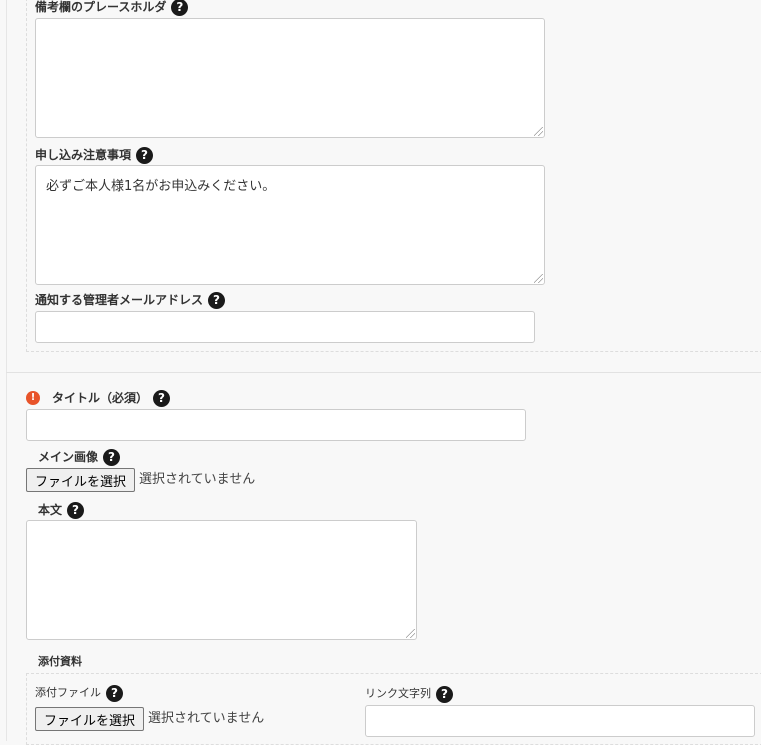  Describe the element at coordinates (61, 510) in the screenshot. I see `body-label: 本文 ?` at that location.